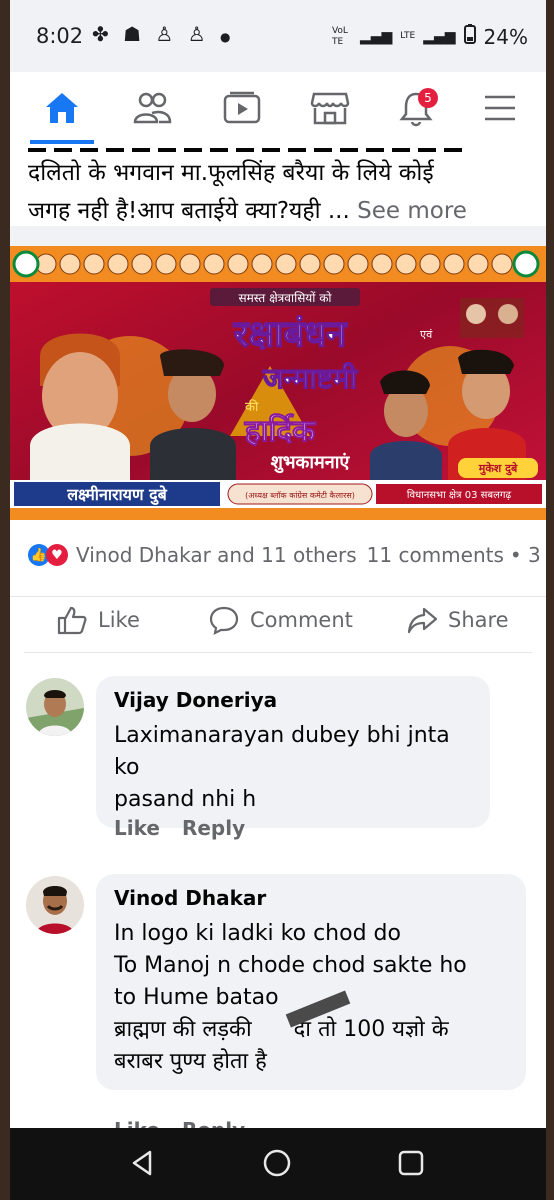 This screenshot has width=554, height=1200. Describe the element at coordinates (301, 620) in the screenshot. I see `comment-label: Comment` at that location.